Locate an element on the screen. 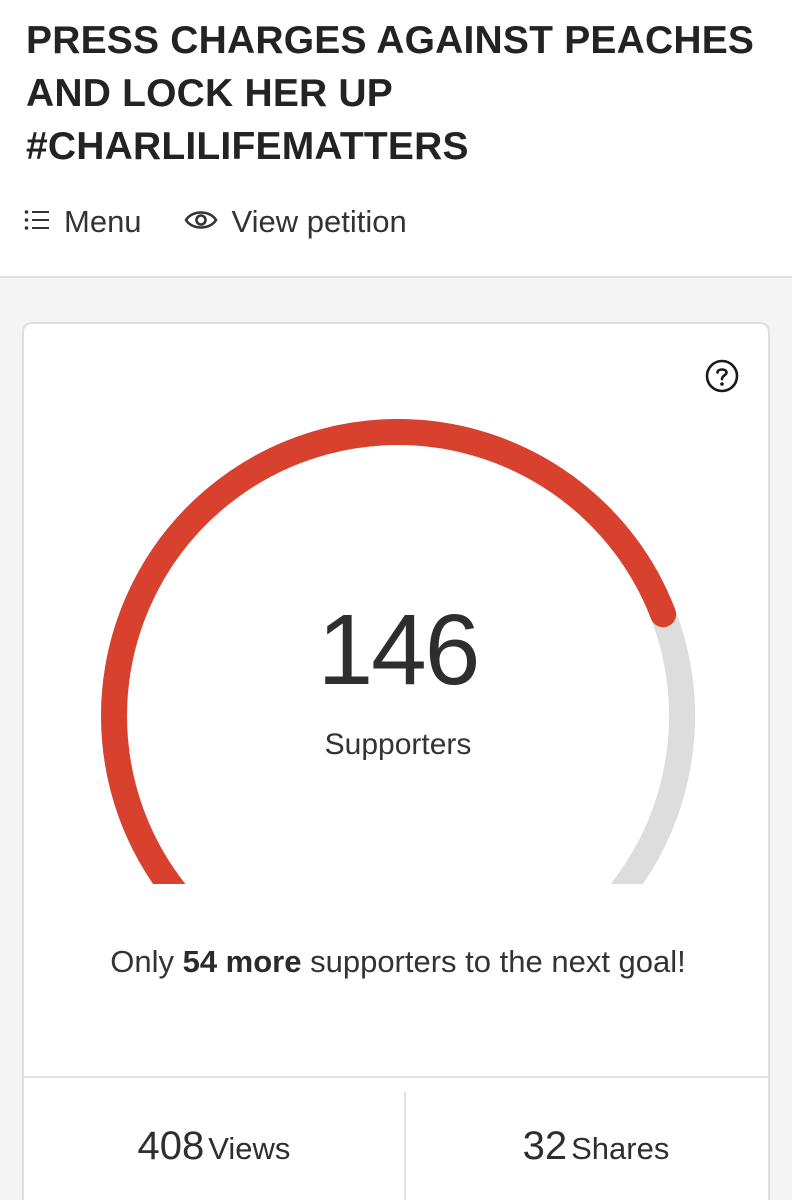  shares-stat: 32 Shares is located at coordinates (596, 1146).